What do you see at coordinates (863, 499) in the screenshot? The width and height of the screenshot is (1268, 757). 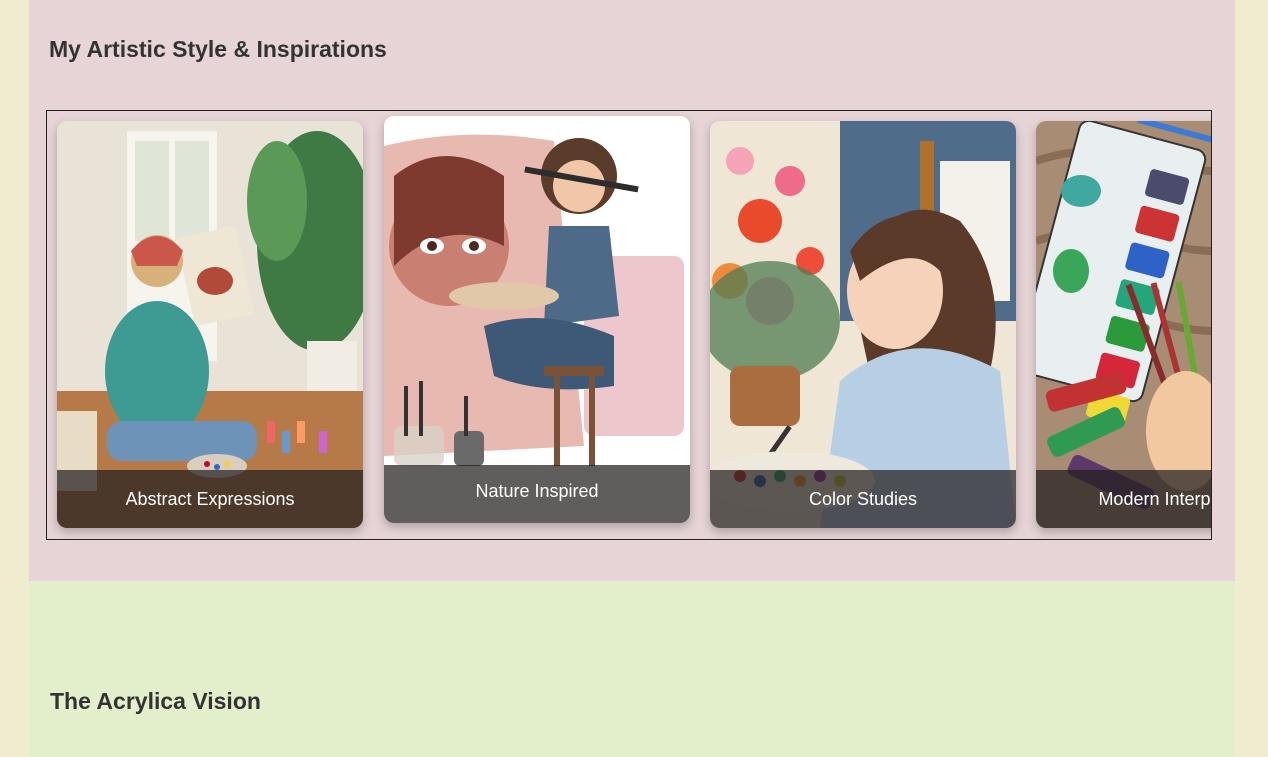 I see `card-caption: Color Studies` at bounding box center [863, 499].